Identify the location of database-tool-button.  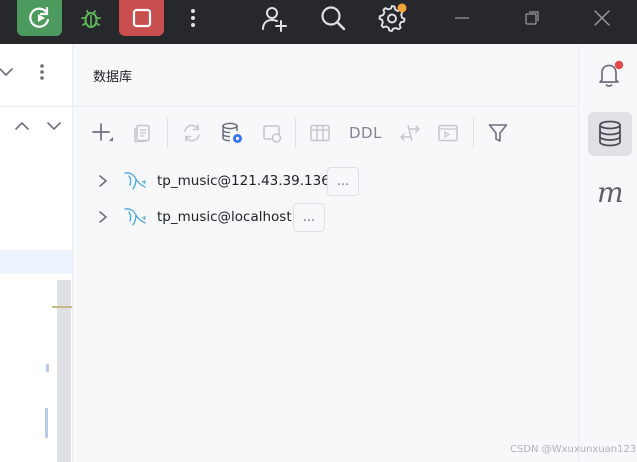
(610, 134).